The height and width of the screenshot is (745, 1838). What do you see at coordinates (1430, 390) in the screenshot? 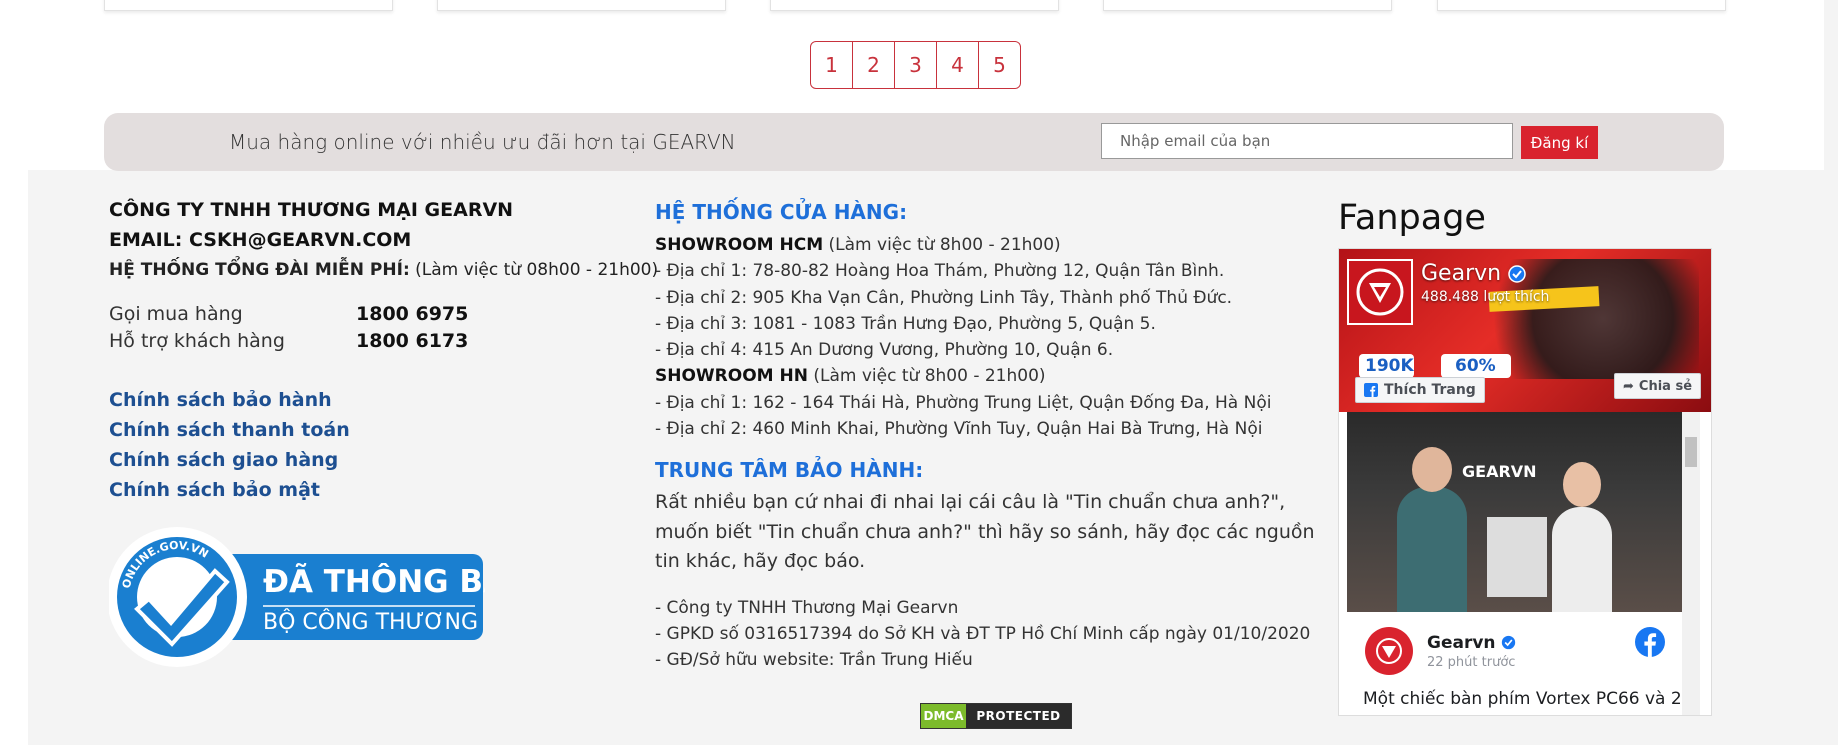
I see `like-page-label: Thích Trang` at bounding box center [1430, 390].